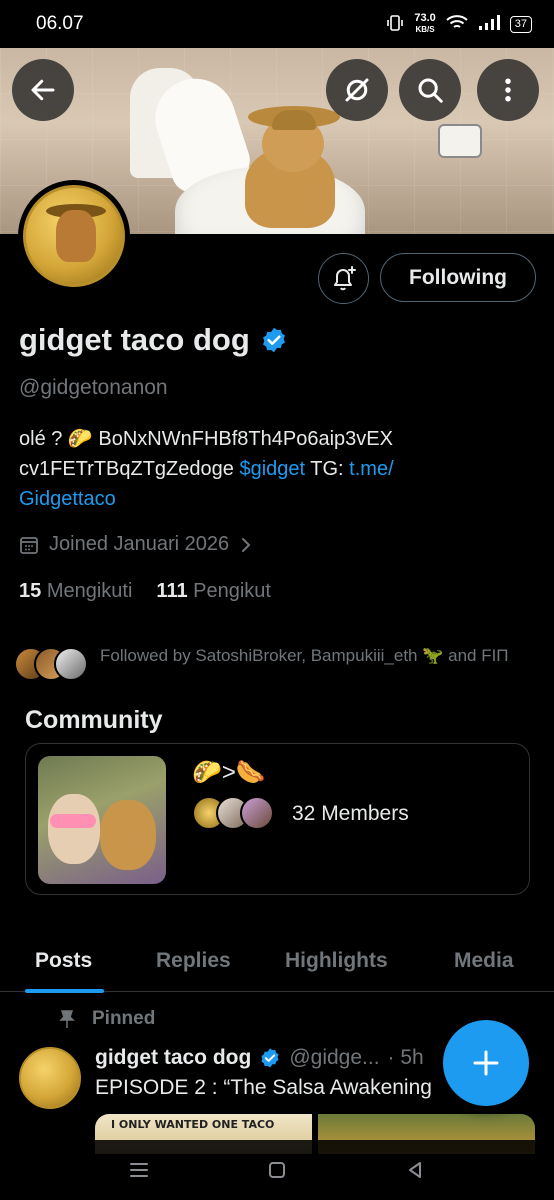  I want to click on signal-icon, so click(489, 24).